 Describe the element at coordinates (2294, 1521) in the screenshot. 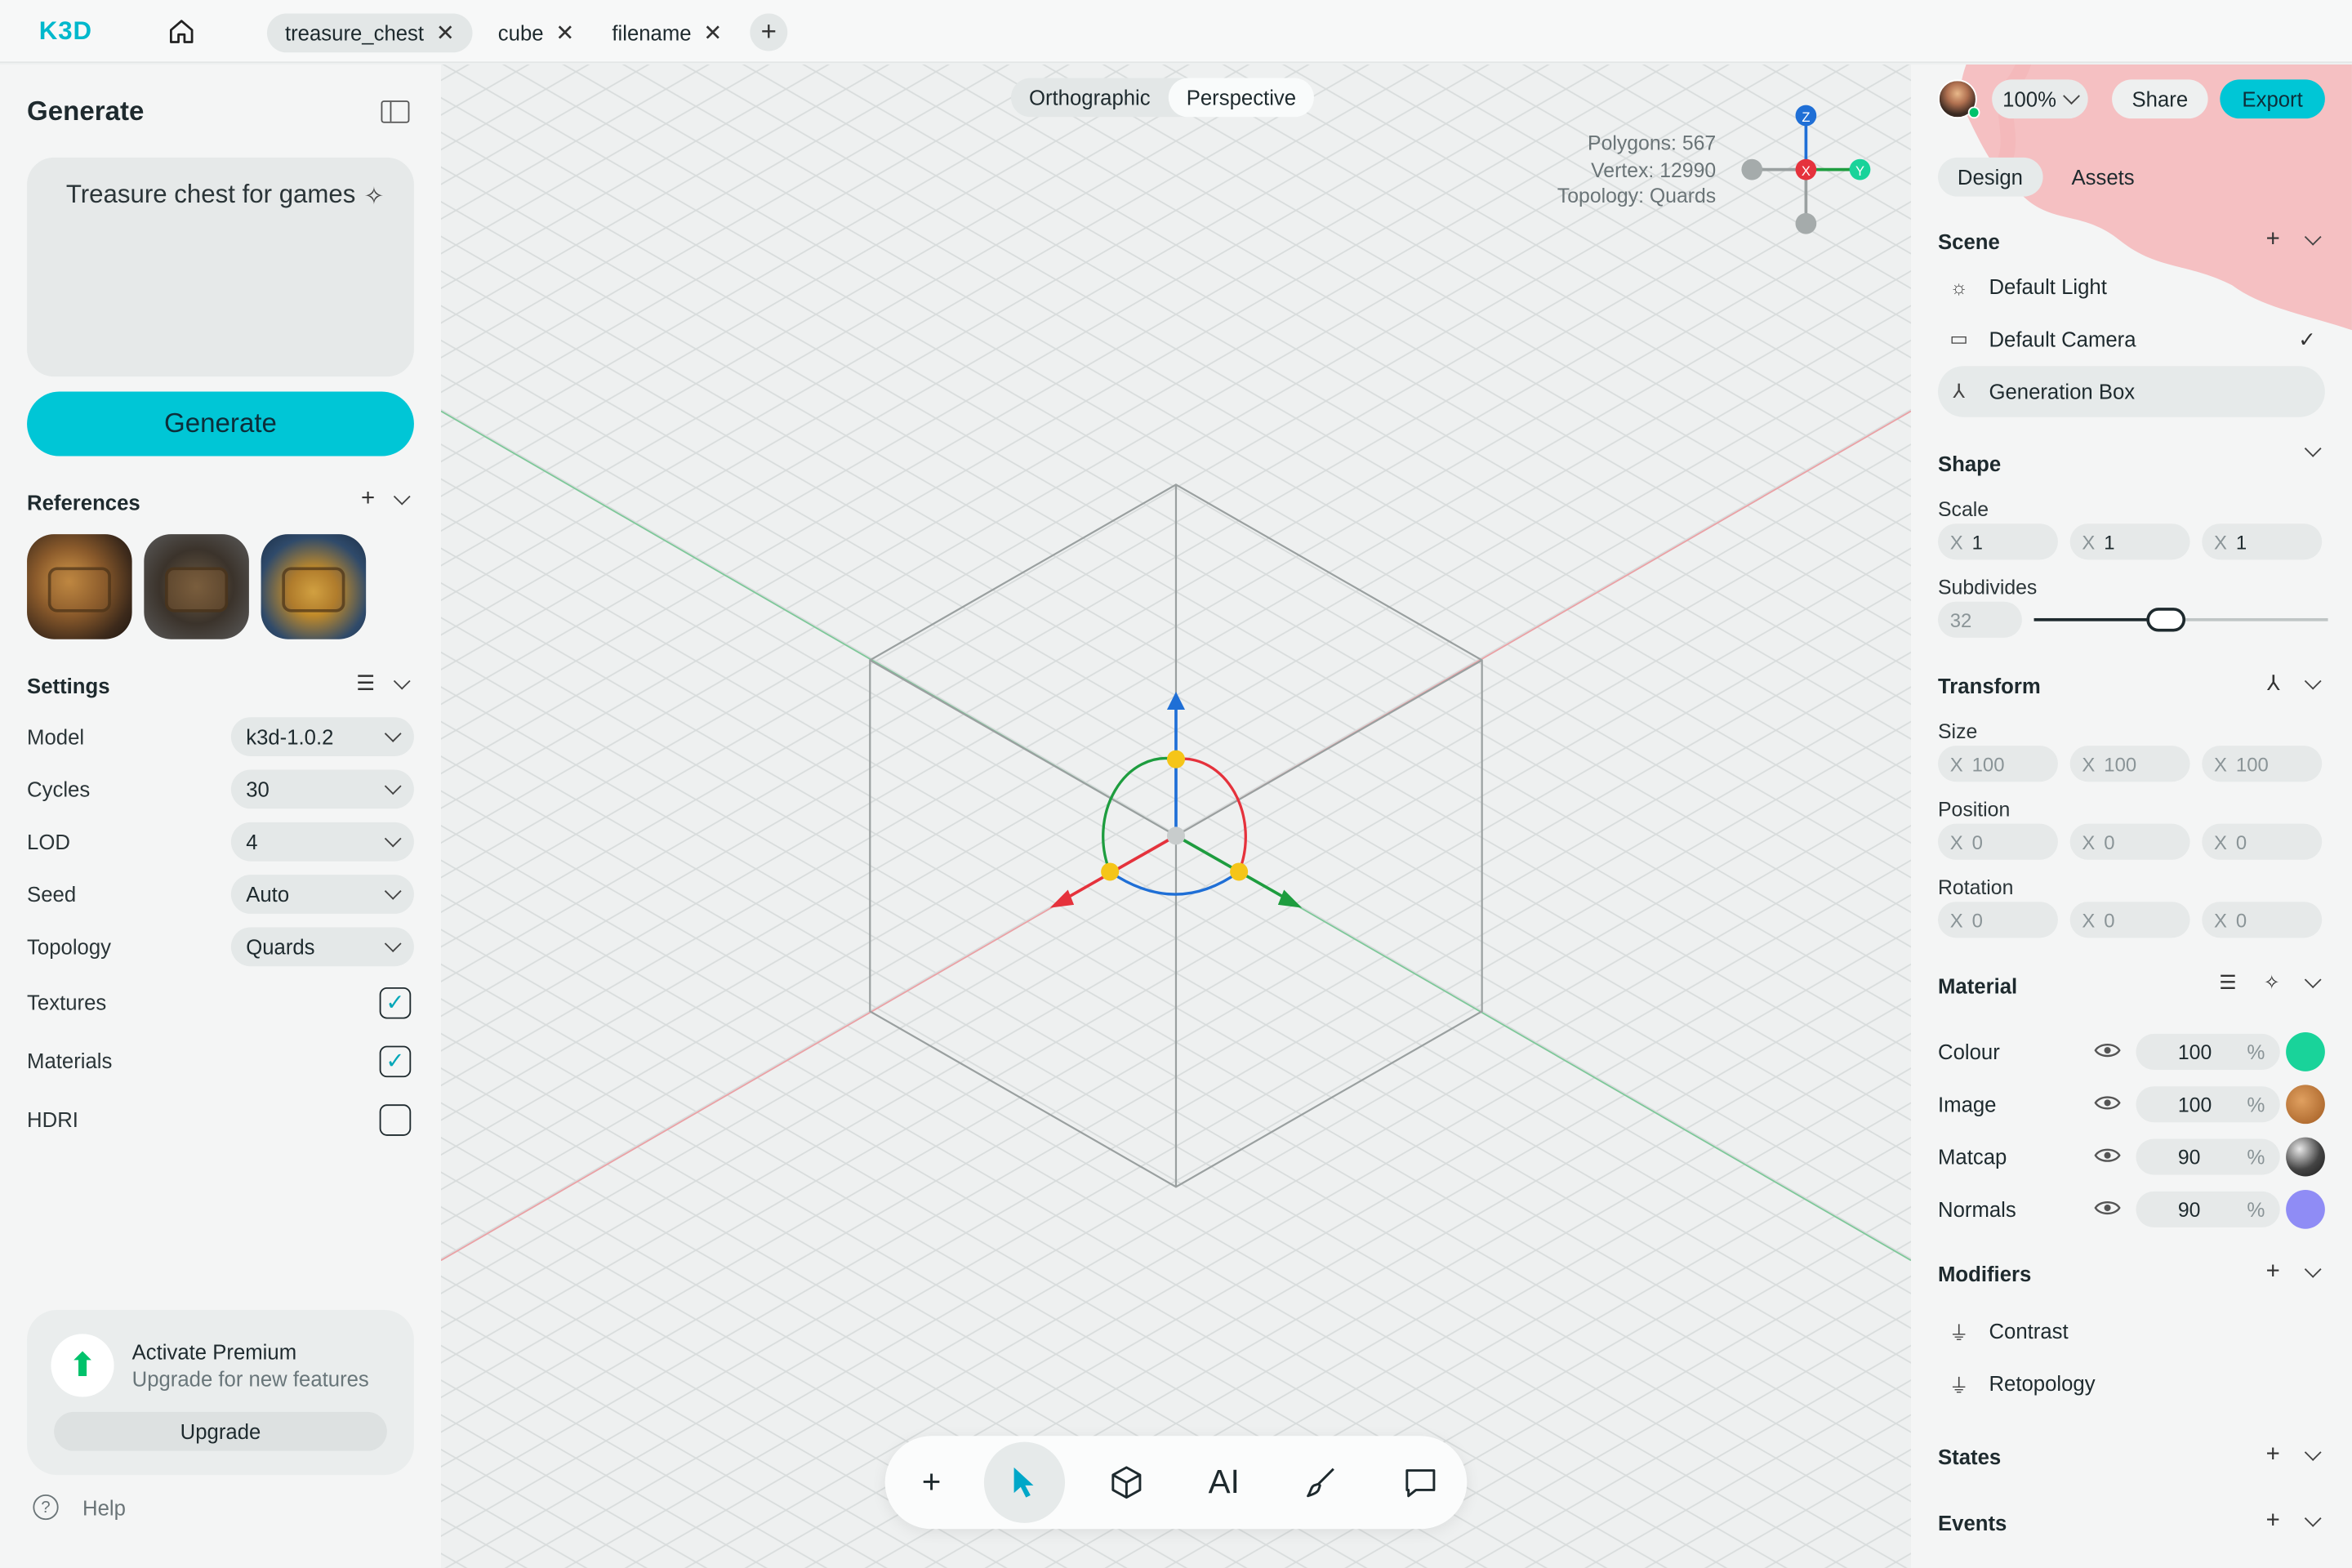

I see `events-actions: +` at that location.